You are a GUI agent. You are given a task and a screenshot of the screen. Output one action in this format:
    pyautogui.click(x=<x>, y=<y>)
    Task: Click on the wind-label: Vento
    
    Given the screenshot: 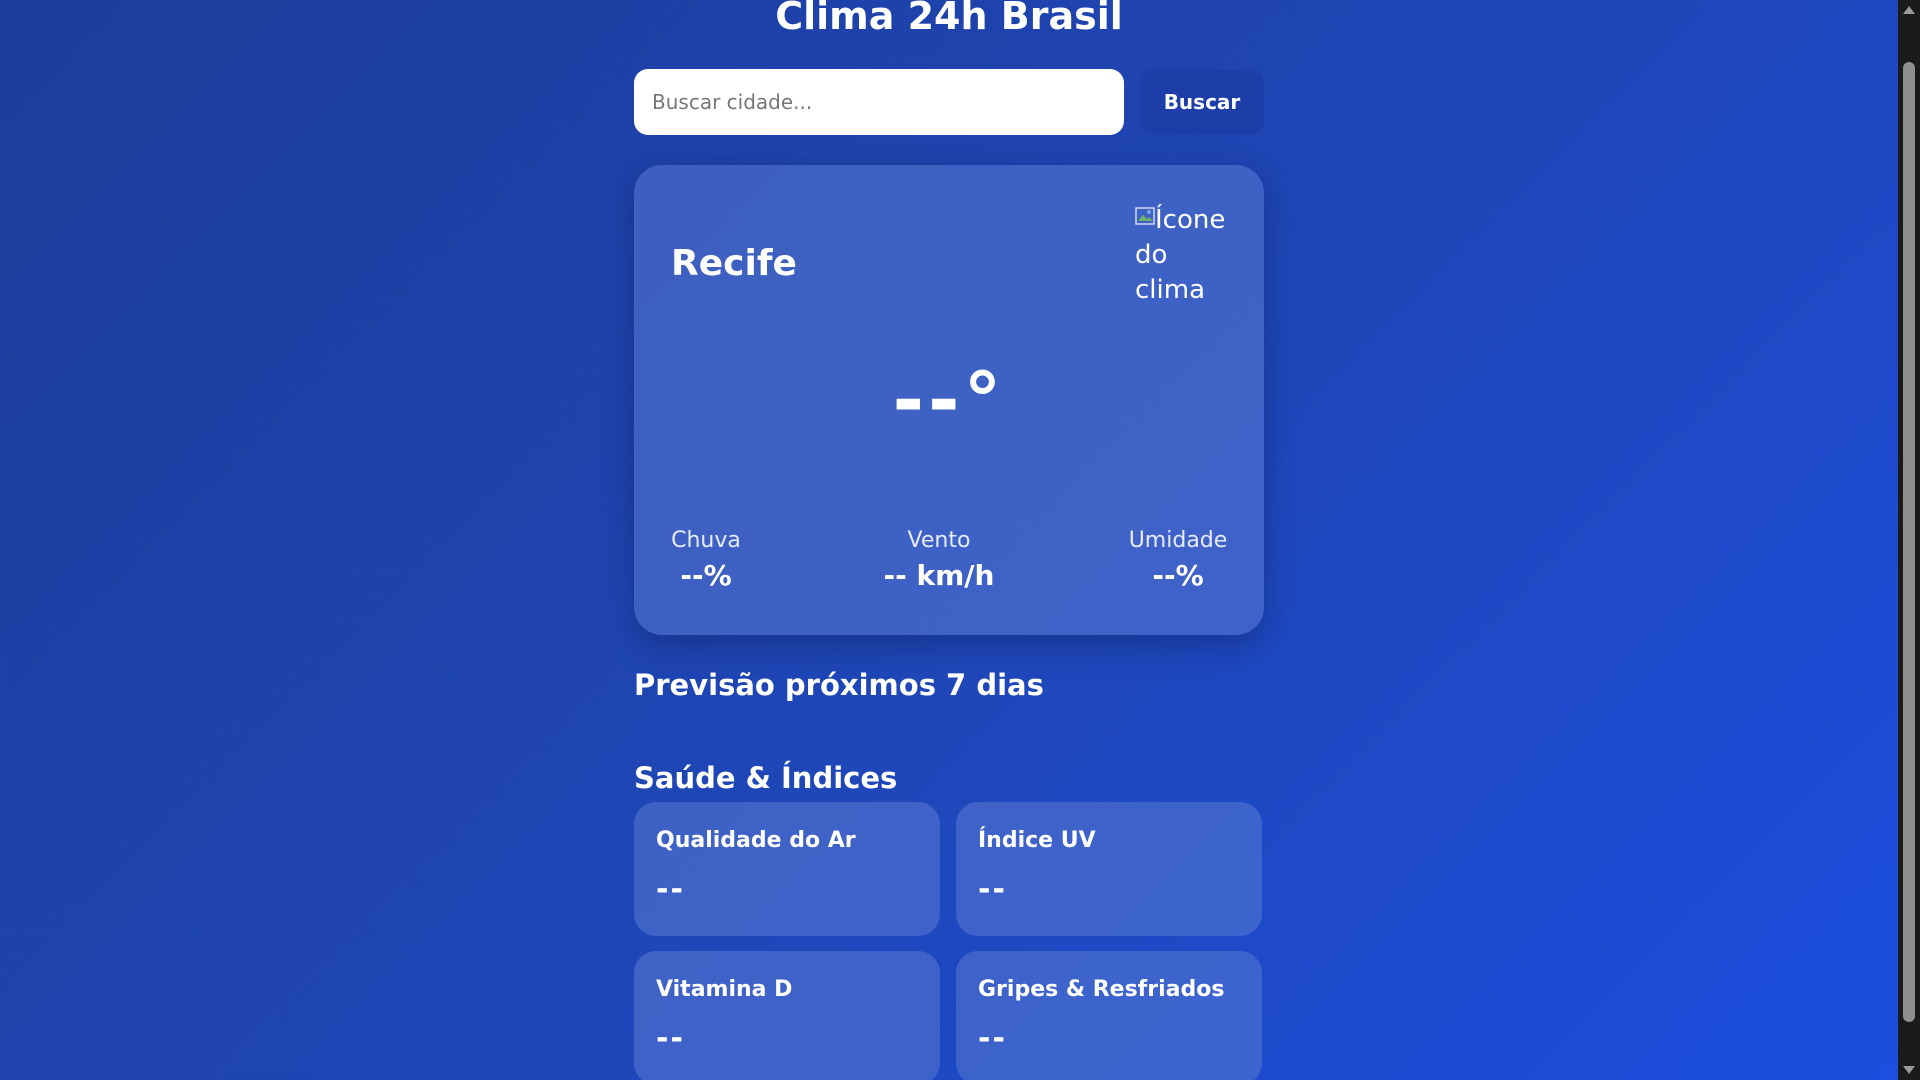 What is the action you would take?
    pyautogui.click(x=939, y=540)
    